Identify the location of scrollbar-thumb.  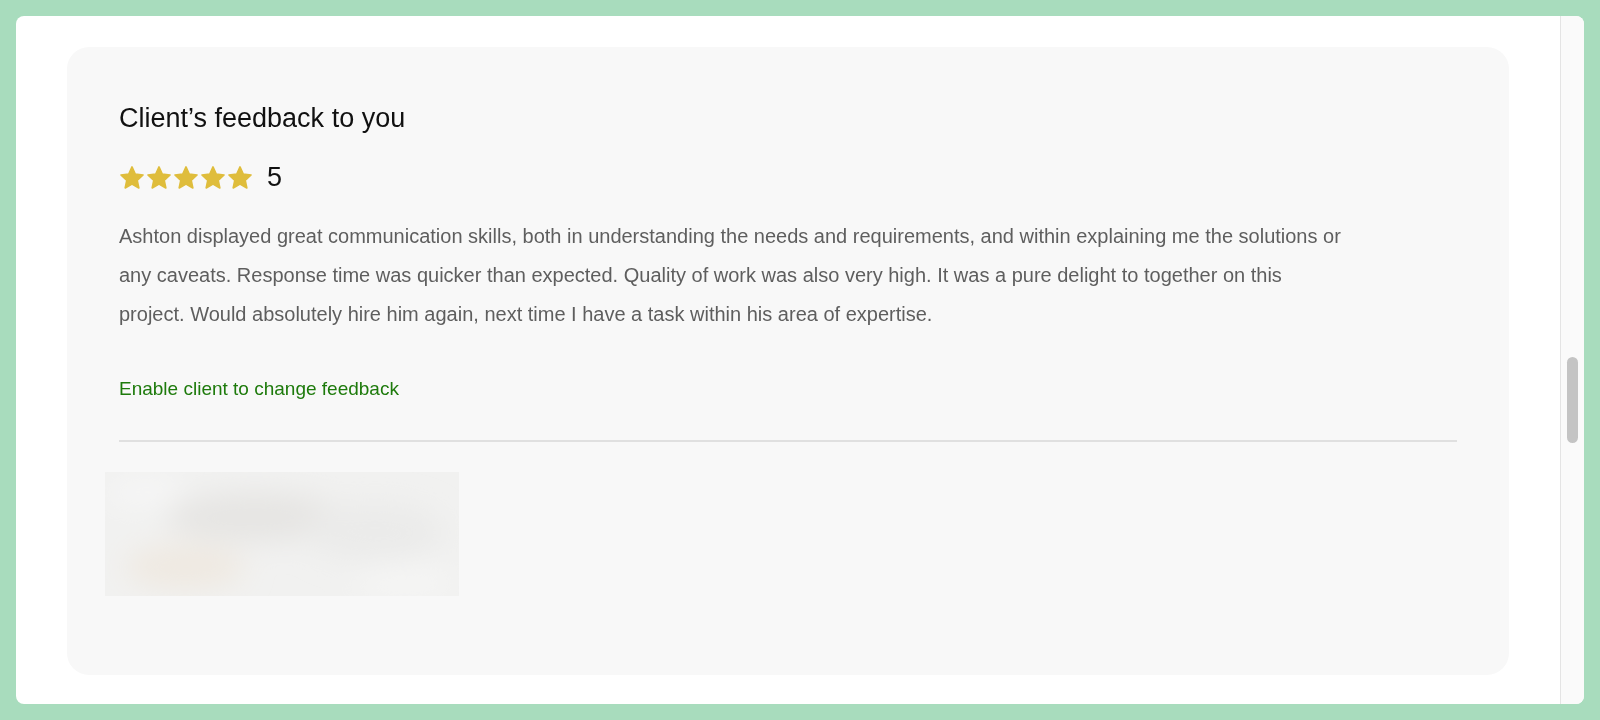
(1572, 400).